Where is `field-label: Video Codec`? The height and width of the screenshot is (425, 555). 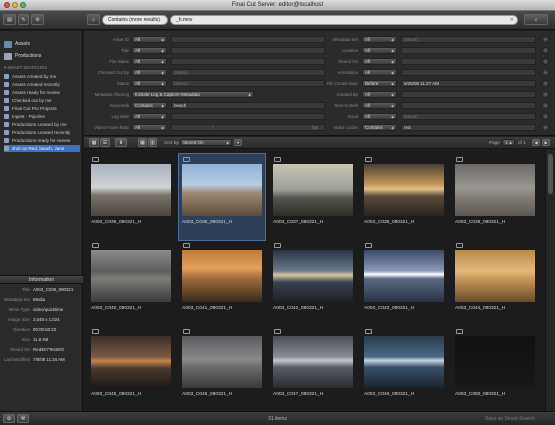
field-label: Video Codec is located at coordinates (345, 127).